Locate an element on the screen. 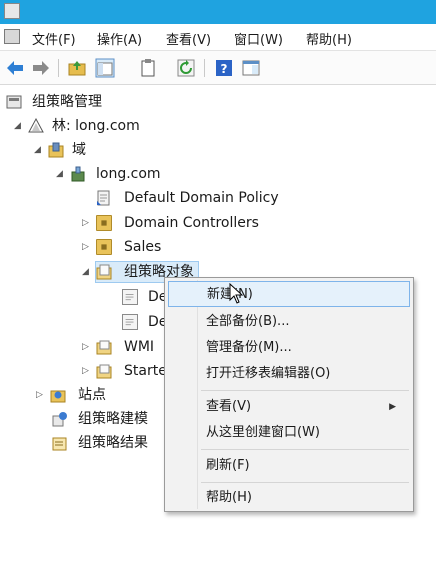  tree-label: Sales is located at coordinates (143, 247).